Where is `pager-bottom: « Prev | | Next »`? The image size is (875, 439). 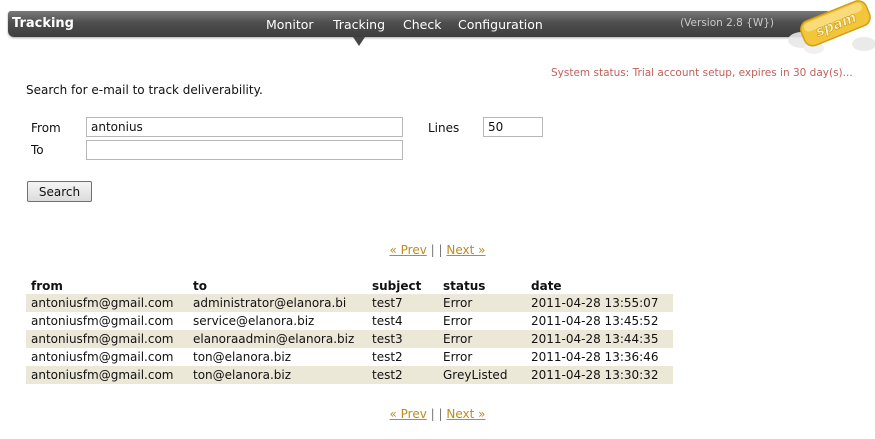
pager-bottom: « Prev | | Next » is located at coordinates (437, 414).